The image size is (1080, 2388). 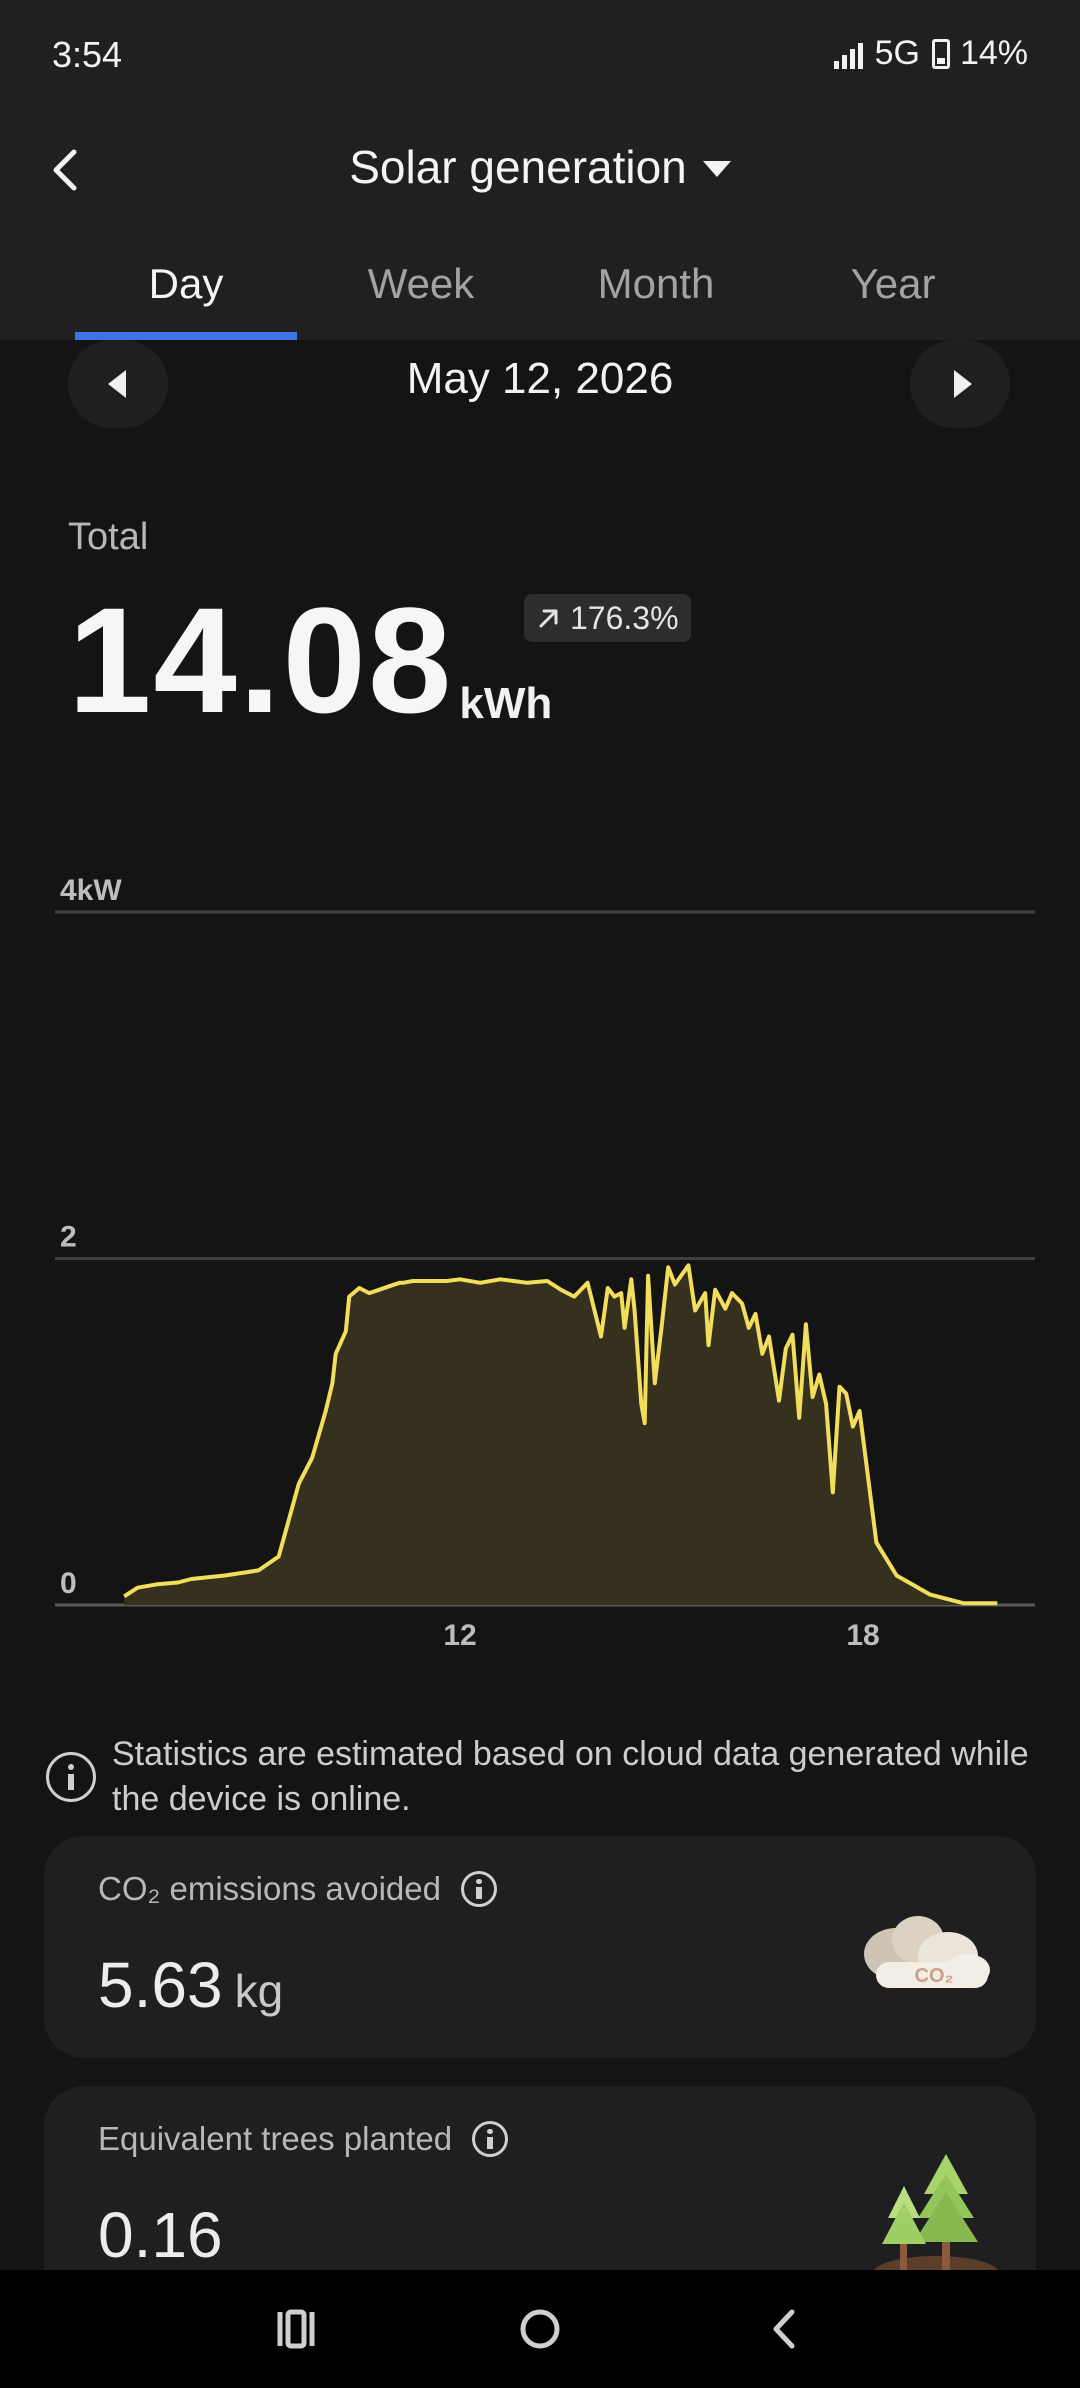 I want to click on view-selector-dropdown: Solar generation, so click(x=540, y=167).